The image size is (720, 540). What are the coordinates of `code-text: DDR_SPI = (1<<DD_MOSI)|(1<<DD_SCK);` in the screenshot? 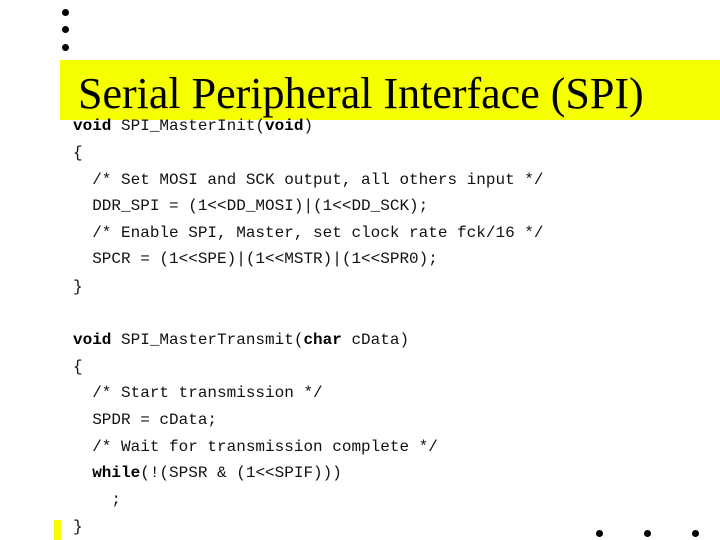 It's located at (251, 206).